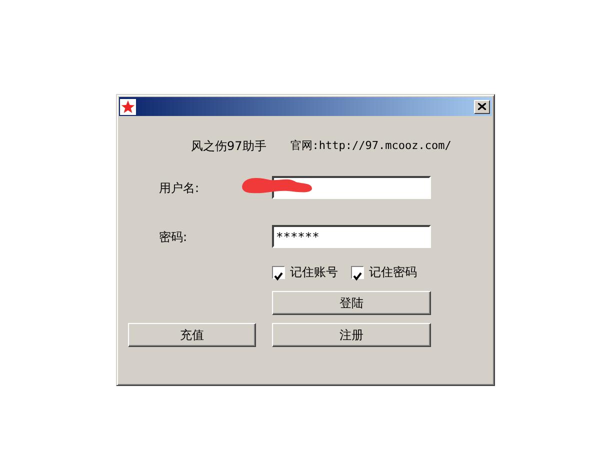 The width and height of the screenshot is (606, 466). What do you see at coordinates (179, 188) in the screenshot?
I see `field-label: 用户名:` at bounding box center [179, 188].